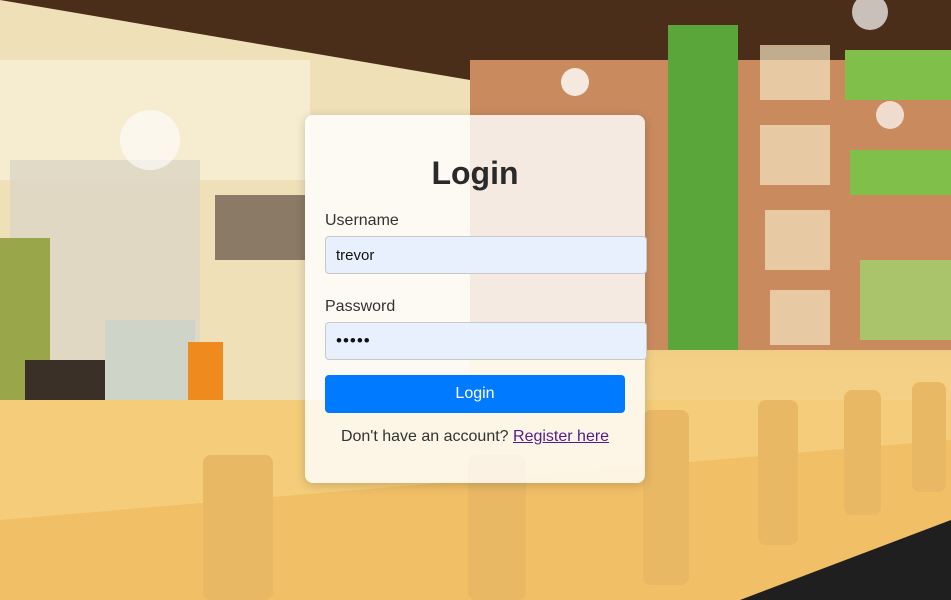  I want to click on register-link: Register here, so click(561, 436).